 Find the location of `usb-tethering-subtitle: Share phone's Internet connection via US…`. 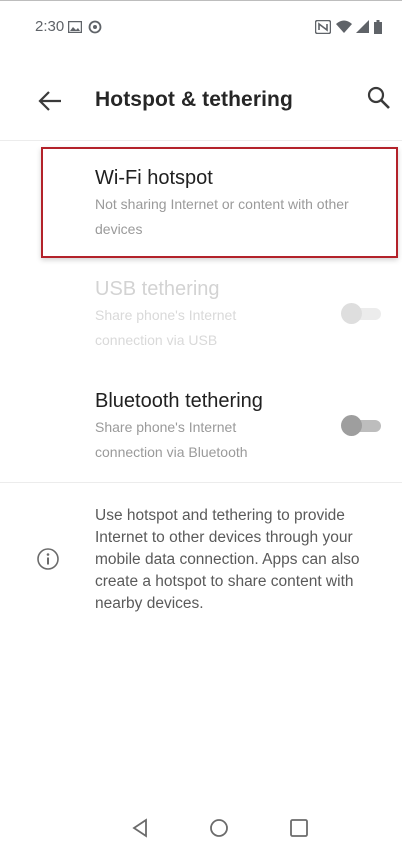

usb-tethering-subtitle: Share phone's Internet connection via US… is located at coordinates (166, 327).